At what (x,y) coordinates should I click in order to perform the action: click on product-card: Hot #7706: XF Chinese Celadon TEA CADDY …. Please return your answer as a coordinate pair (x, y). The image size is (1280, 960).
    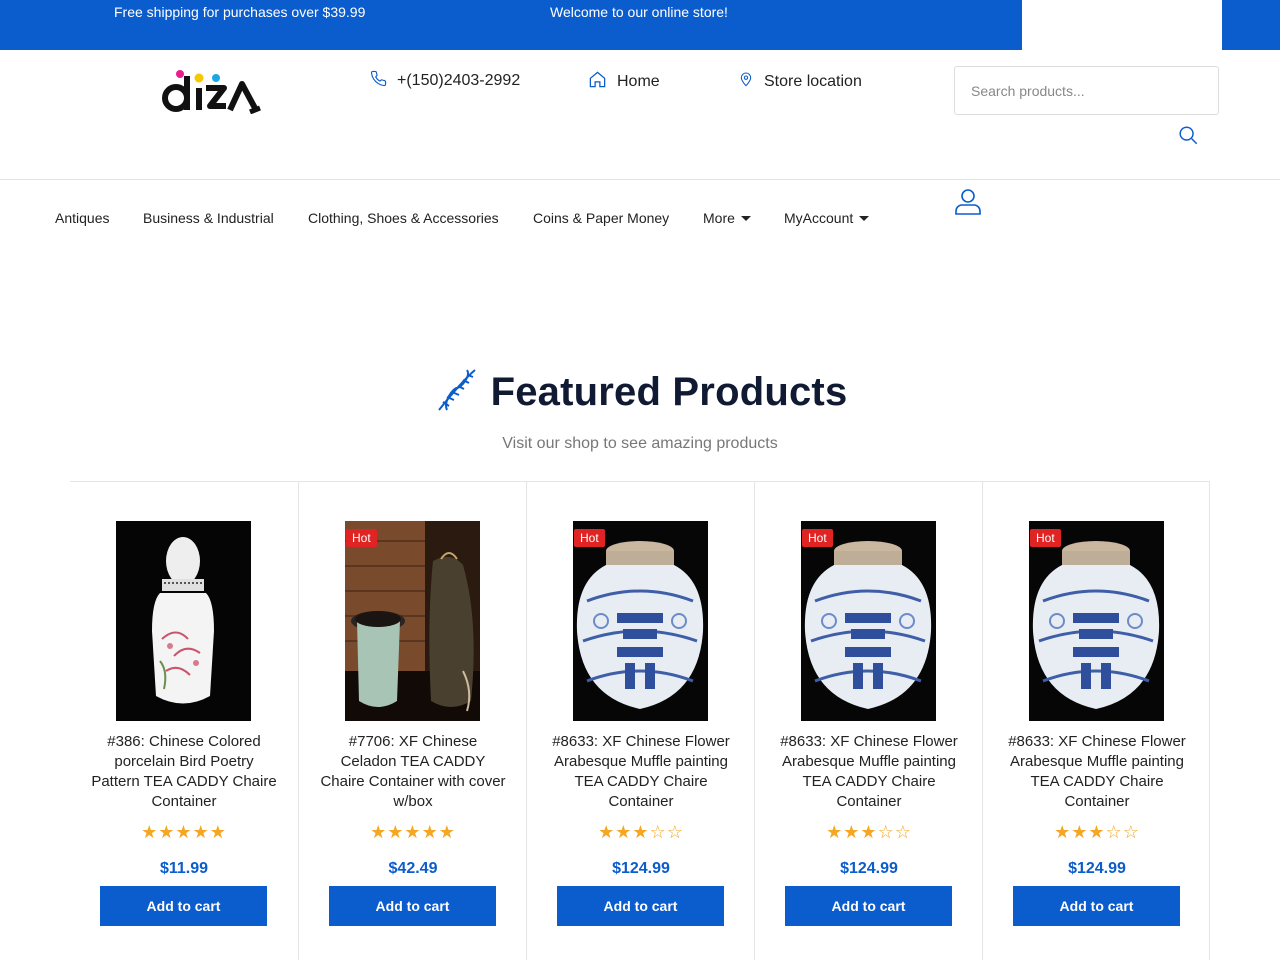
    Looking at the image, I should click on (412, 721).